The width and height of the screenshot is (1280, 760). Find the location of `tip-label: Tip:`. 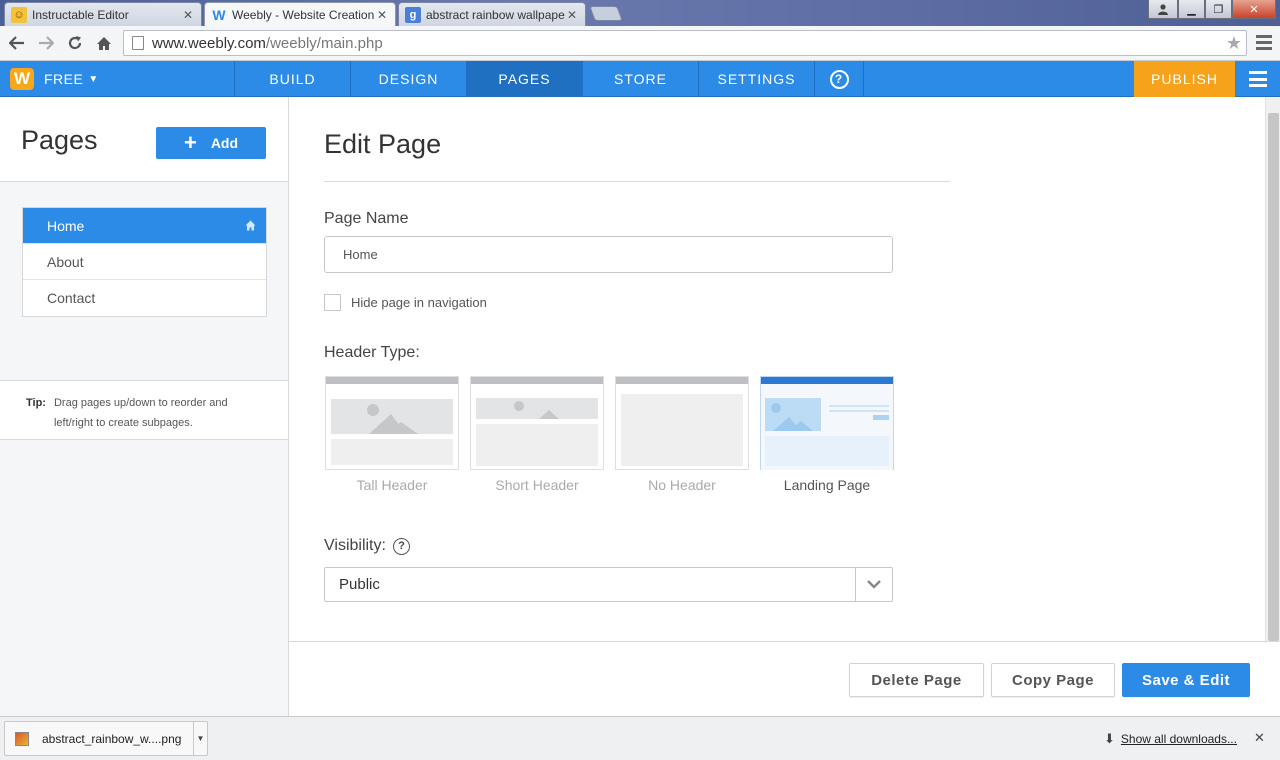

tip-label: Tip: is located at coordinates (36, 403).